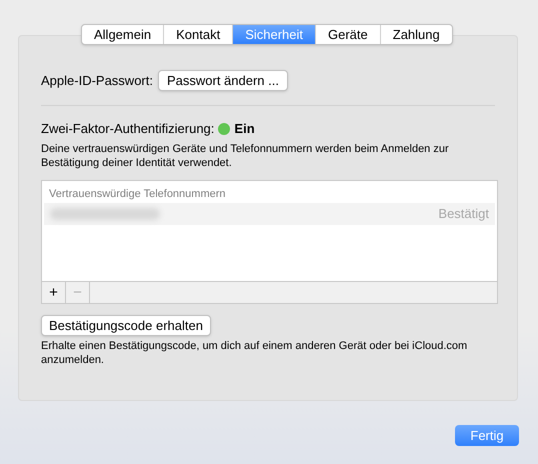 The height and width of the screenshot is (464, 538). What do you see at coordinates (97, 81) in the screenshot?
I see `password-label: Apple-ID-Passwort:` at bounding box center [97, 81].